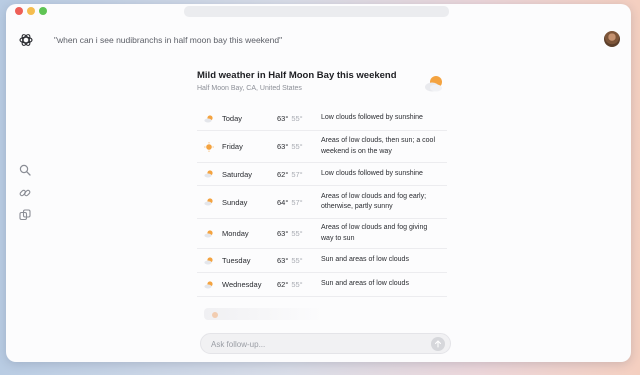 The width and height of the screenshot is (640, 375). Describe the element at coordinates (25, 215) in the screenshot. I see `copy-icon` at that location.